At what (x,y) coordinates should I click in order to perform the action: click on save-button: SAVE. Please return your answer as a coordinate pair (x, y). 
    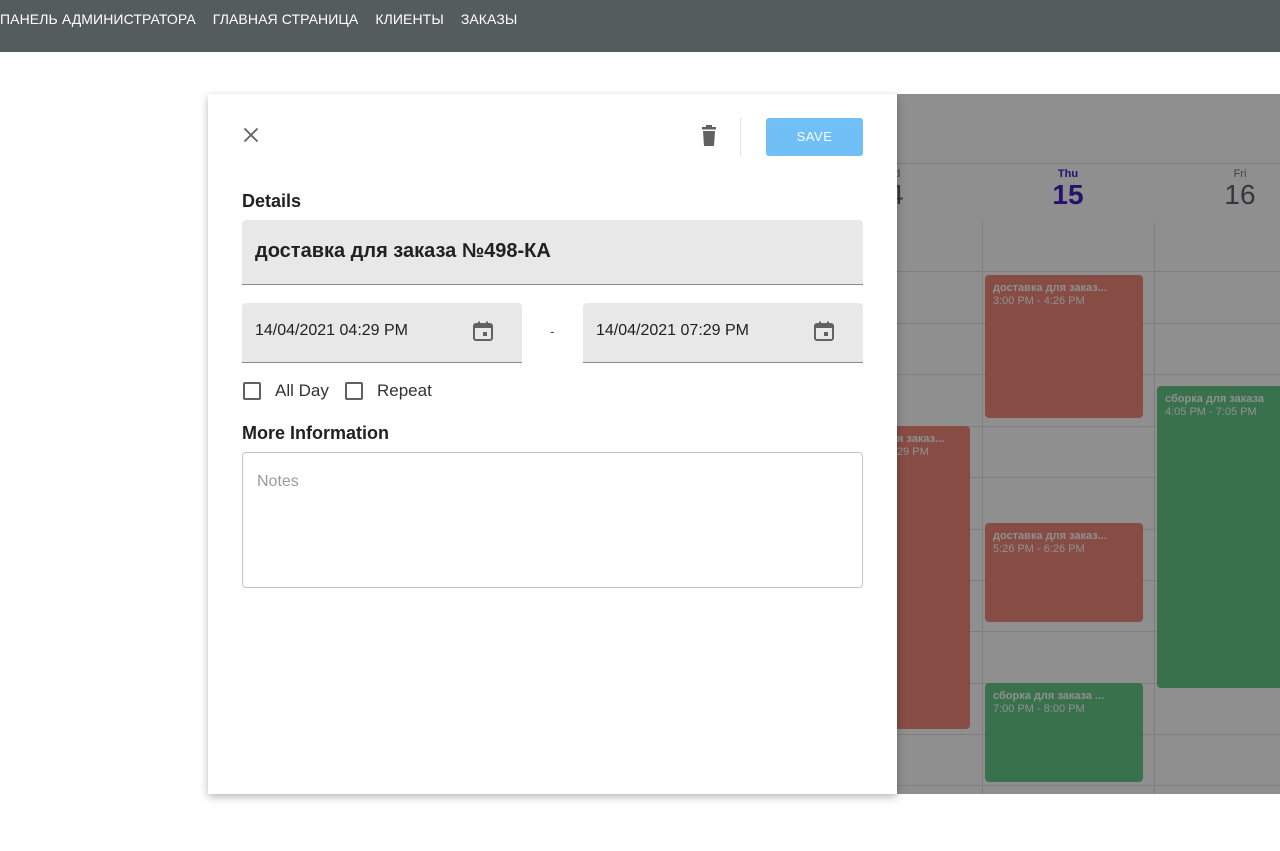
    Looking at the image, I should click on (814, 137).